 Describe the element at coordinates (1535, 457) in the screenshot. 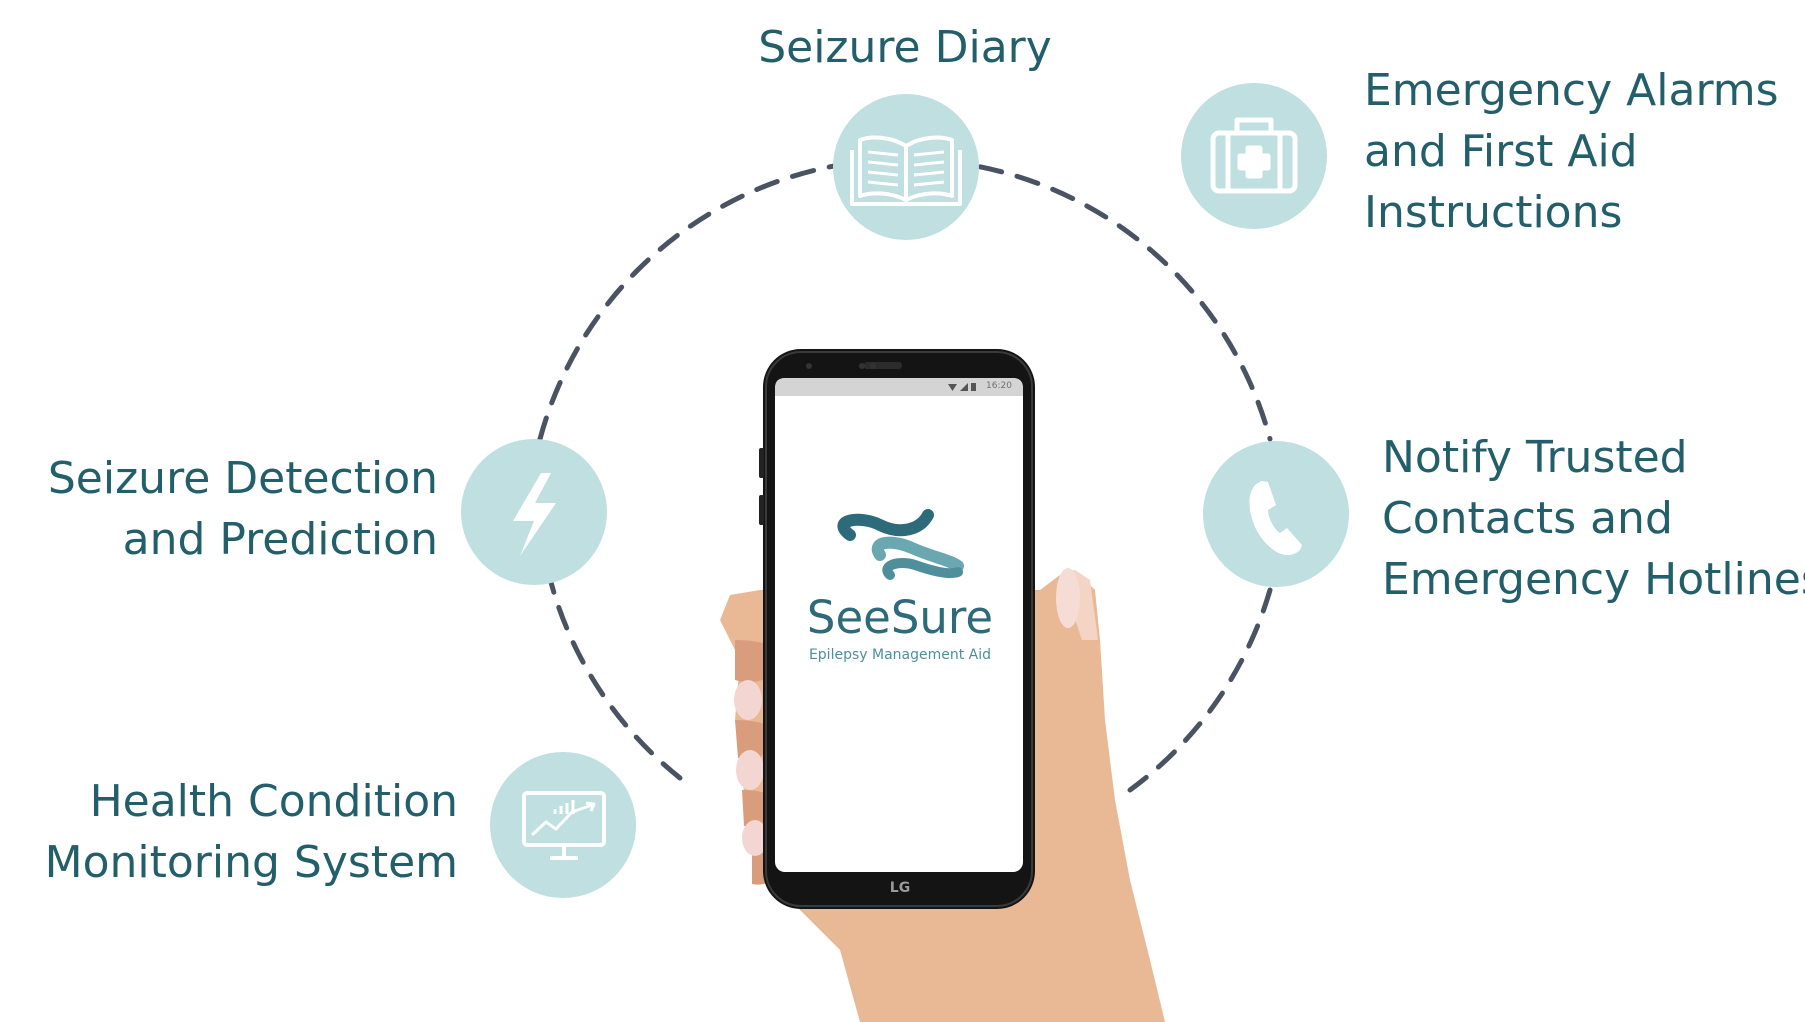

I see `notify-contacts-label-line-1: Notify Trusted` at that location.